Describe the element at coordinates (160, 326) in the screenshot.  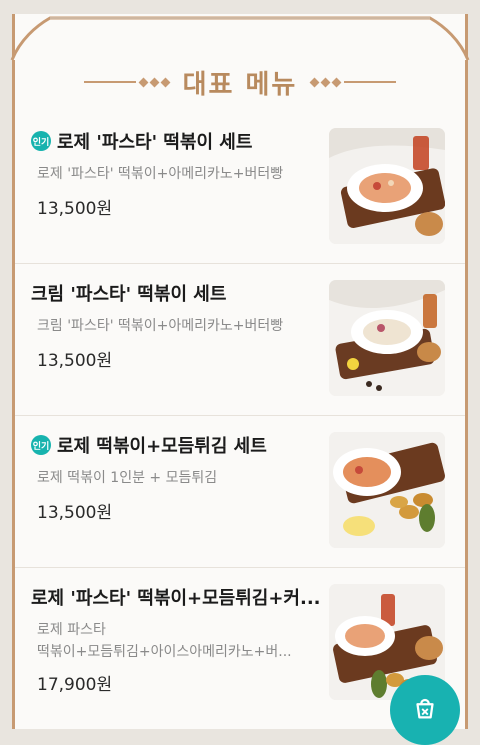
I see `menu-item-desc: 크림 '파스타' 떡볶이+아메리카노+버터빵` at that location.